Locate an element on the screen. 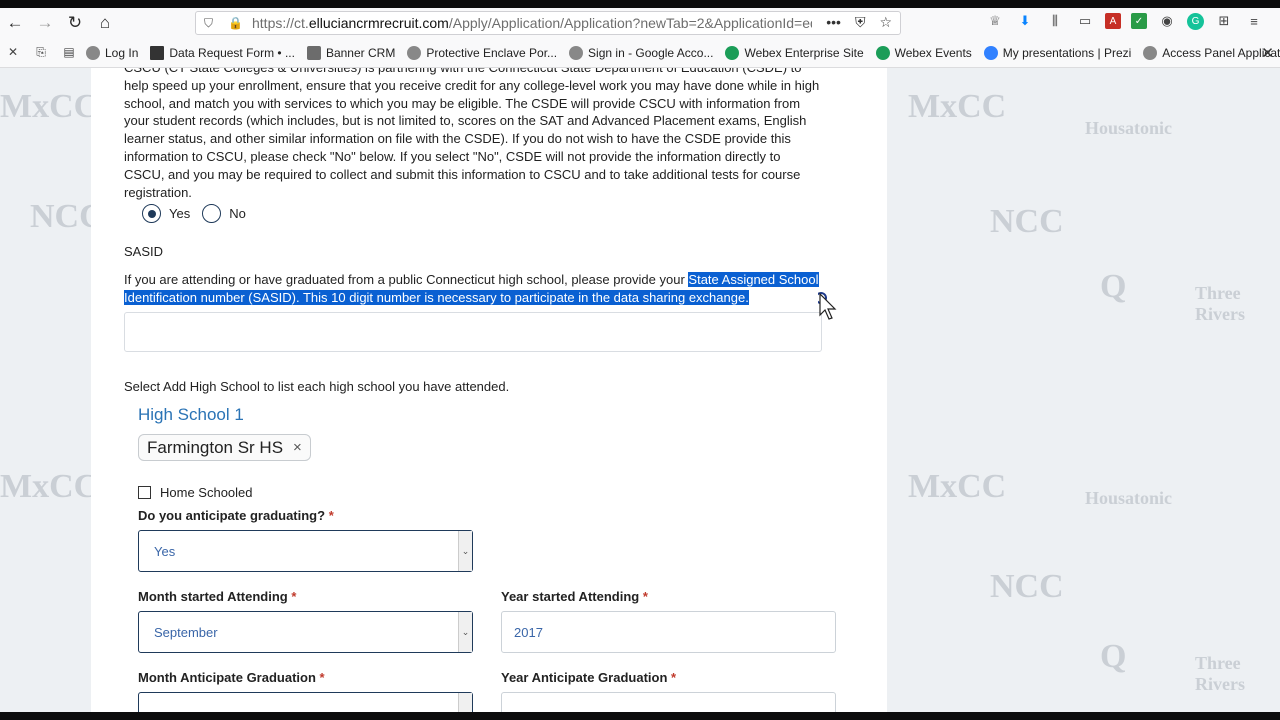 The height and width of the screenshot is (720, 1280). forward-button: → is located at coordinates (45, 23).